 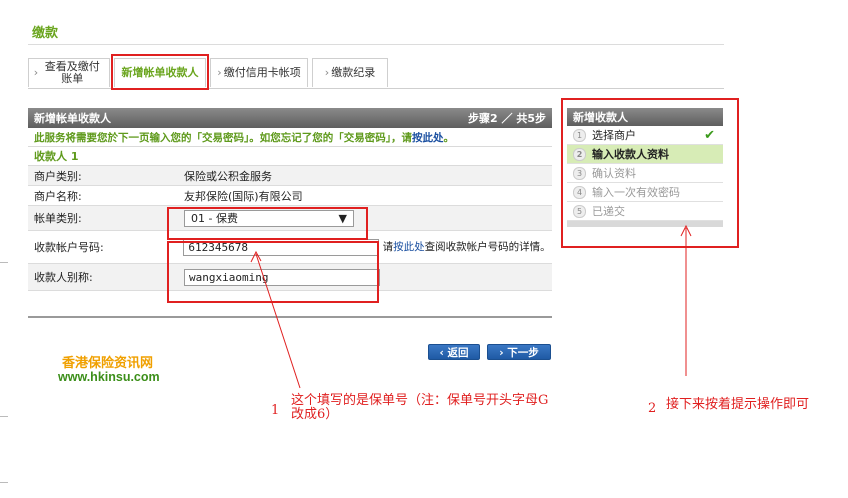 I want to click on annotation-1-text: 这个填写的是保单号（注：保单号开头字母G改成6）, so click(x=420, y=407).